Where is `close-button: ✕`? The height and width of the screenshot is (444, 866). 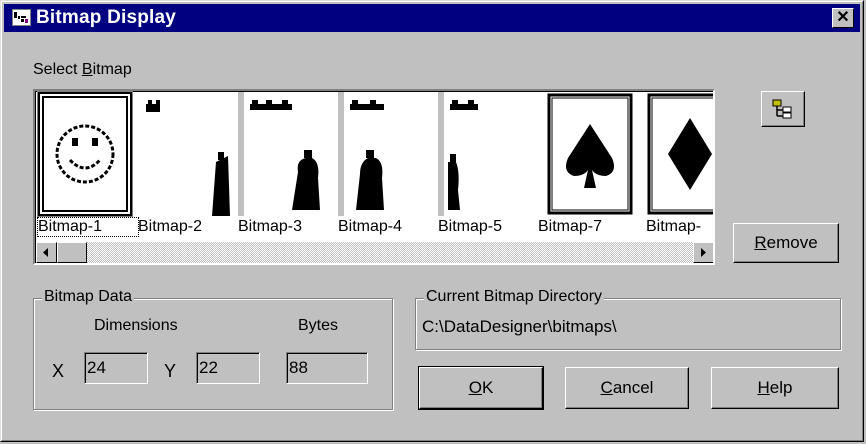 close-button: ✕ is located at coordinates (843, 18).